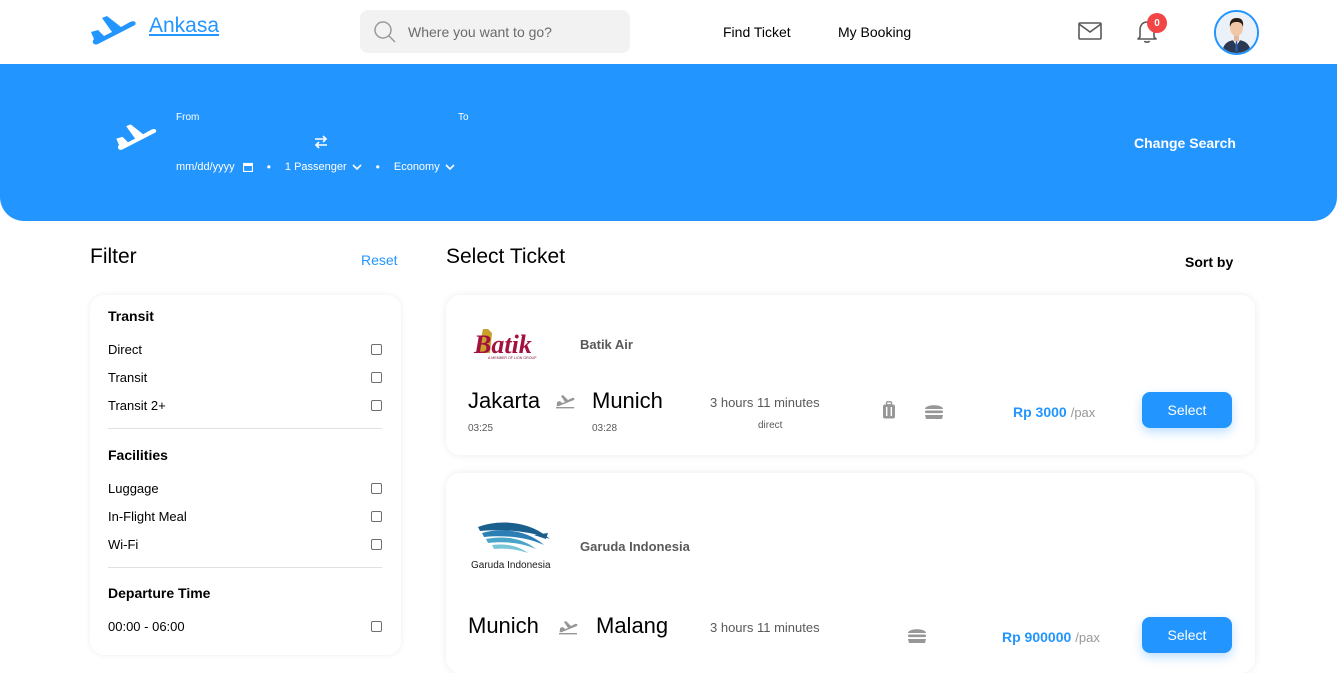 Image resolution: width=1337 pixels, height=673 pixels. What do you see at coordinates (512, 358) in the screenshot?
I see `airline-logo-tagline: A MEMBER OF LION GROUP` at bounding box center [512, 358].